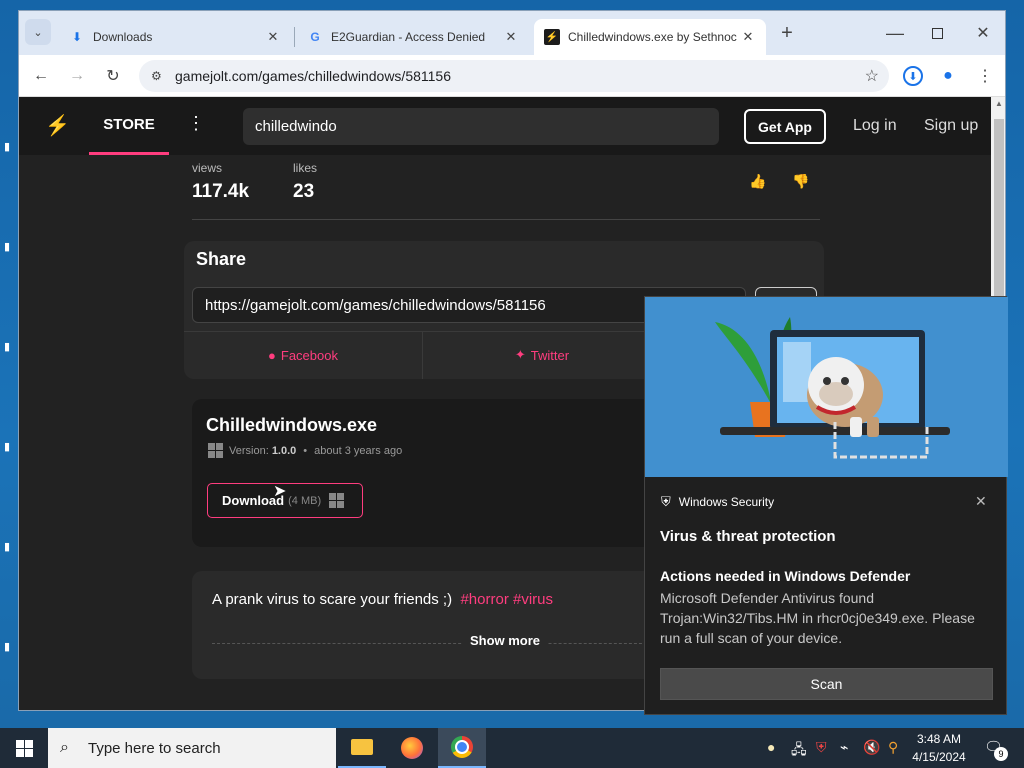 This screenshot has height=768, width=1024. What do you see at coordinates (844, 747) in the screenshot?
I see `wifi-off-icon: ⌁` at bounding box center [844, 747].